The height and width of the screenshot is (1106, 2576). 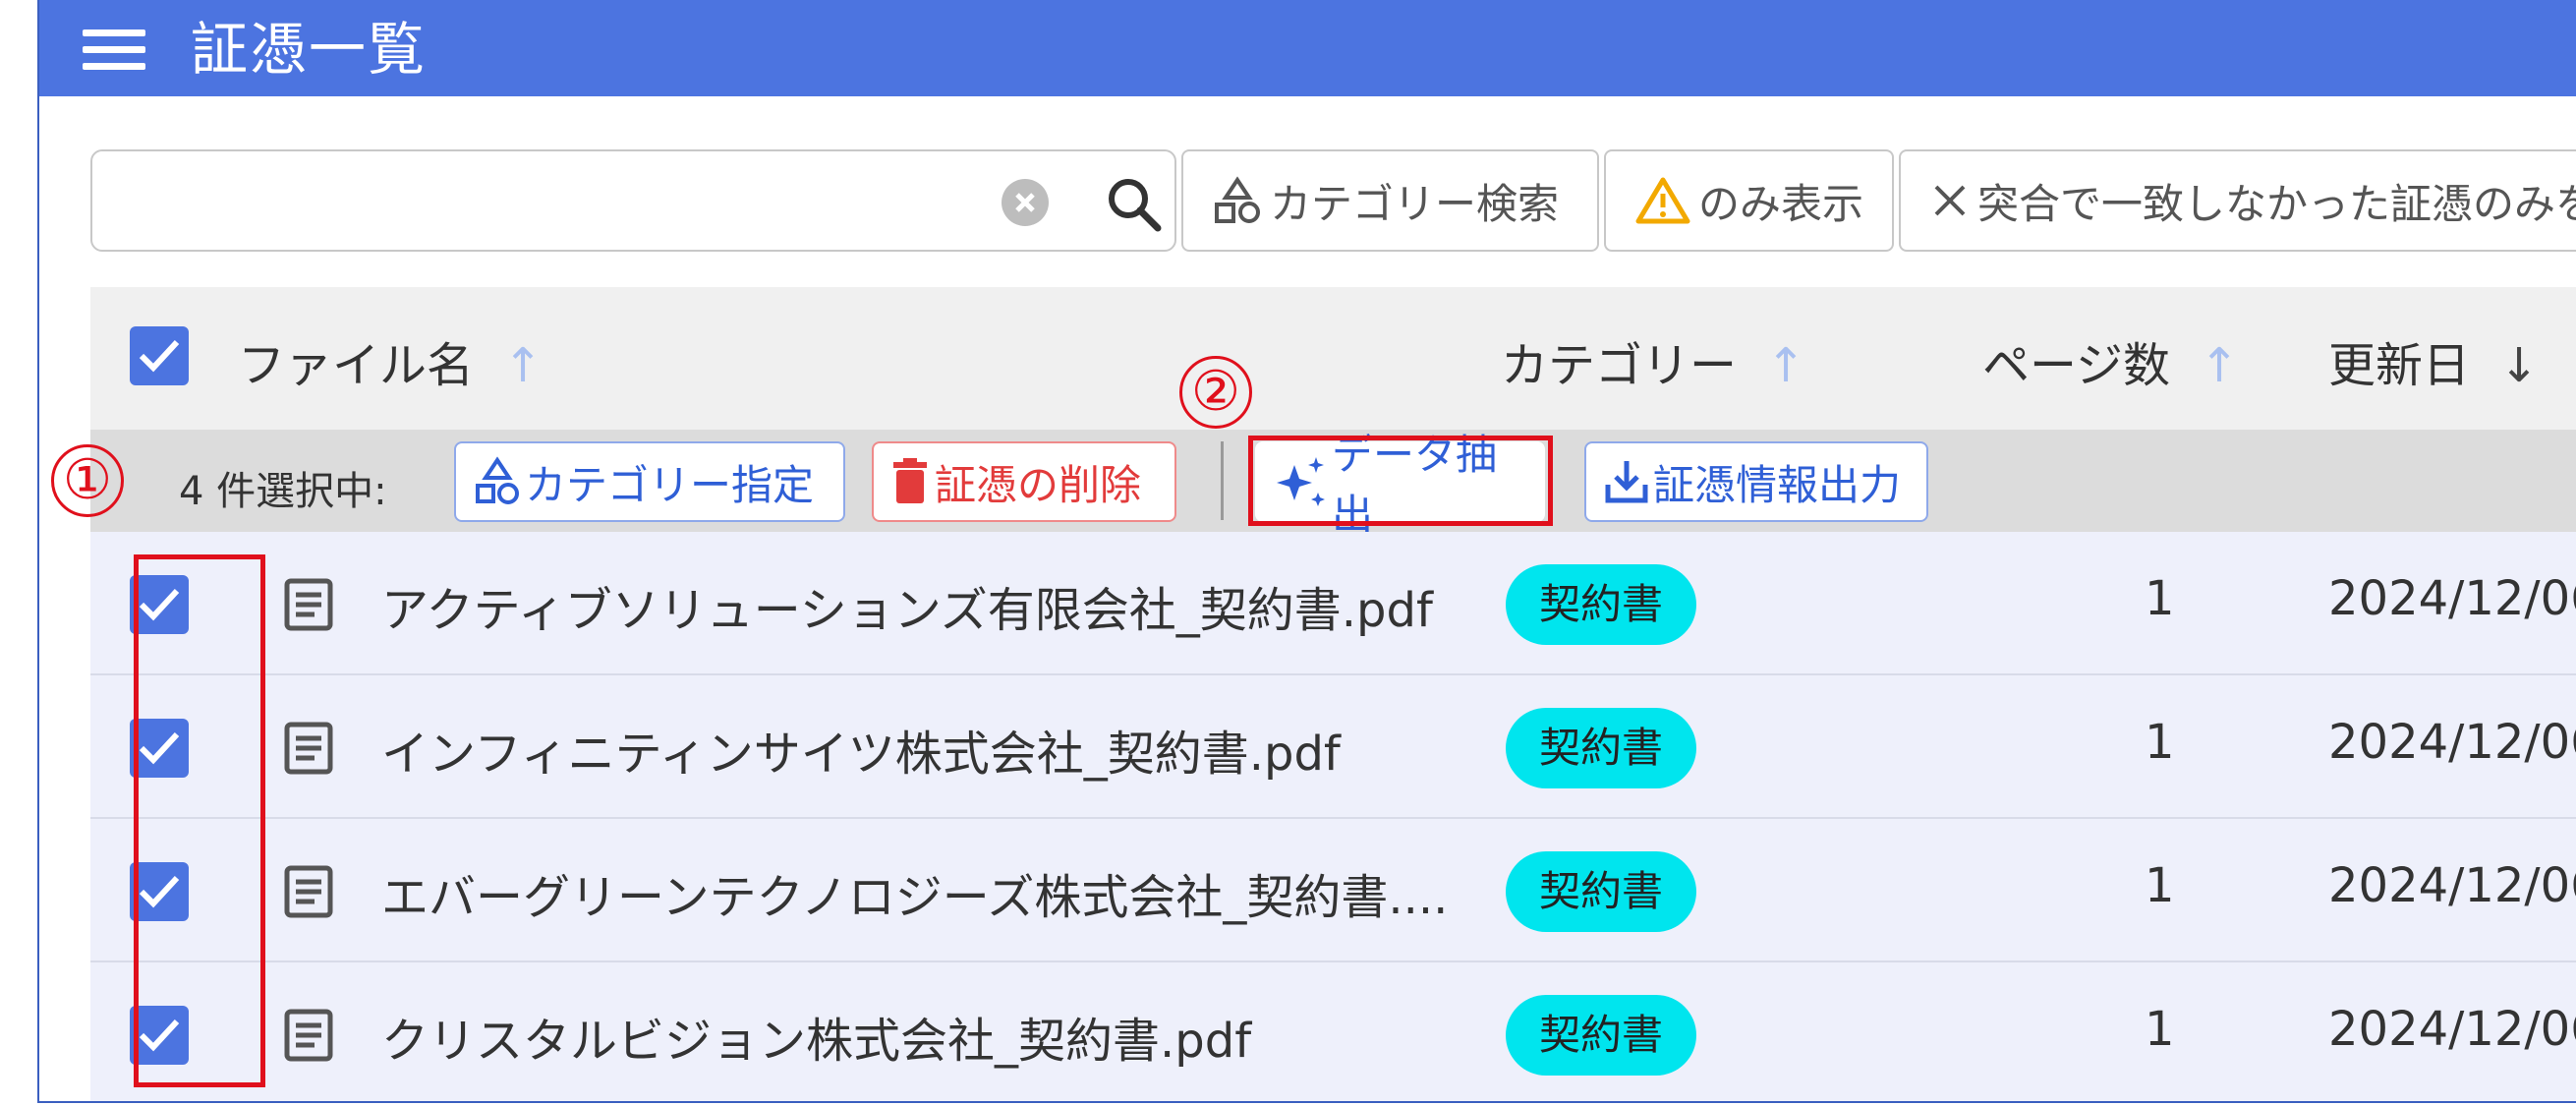 What do you see at coordinates (2520, 365) in the screenshot?
I see `sort-arrow-down-icon: ↓` at bounding box center [2520, 365].